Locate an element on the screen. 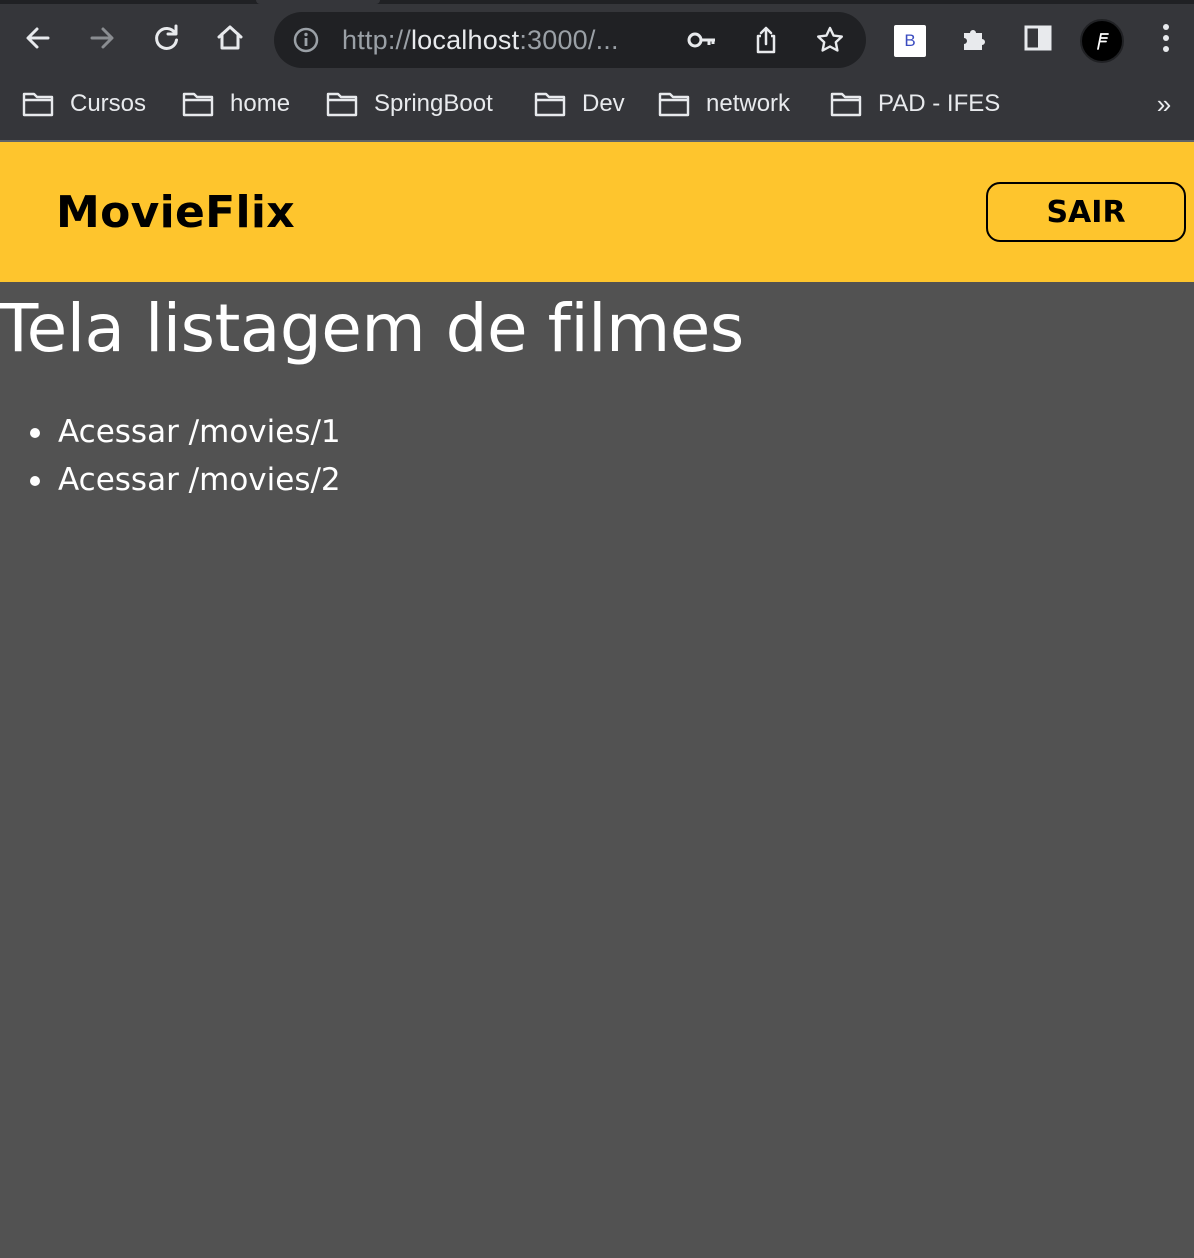 The width and height of the screenshot is (1194, 1258). back-button is located at coordinates (38, 38).